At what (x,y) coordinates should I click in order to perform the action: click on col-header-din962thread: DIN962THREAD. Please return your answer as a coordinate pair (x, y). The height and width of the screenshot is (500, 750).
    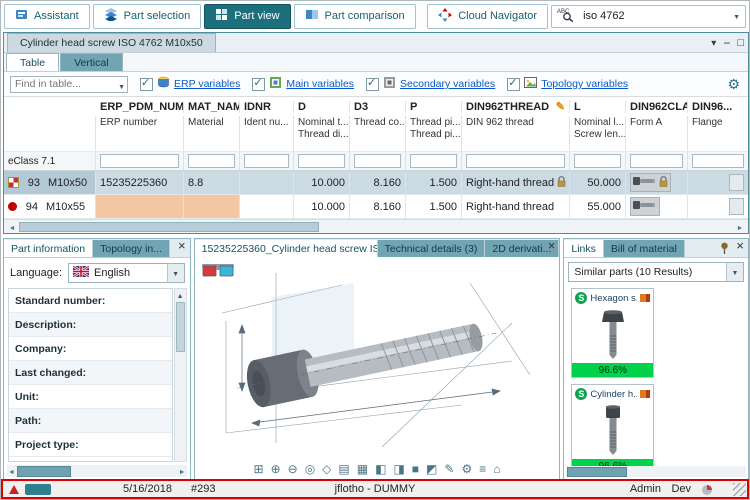
    Looking at the image, I should click on (516, 106).